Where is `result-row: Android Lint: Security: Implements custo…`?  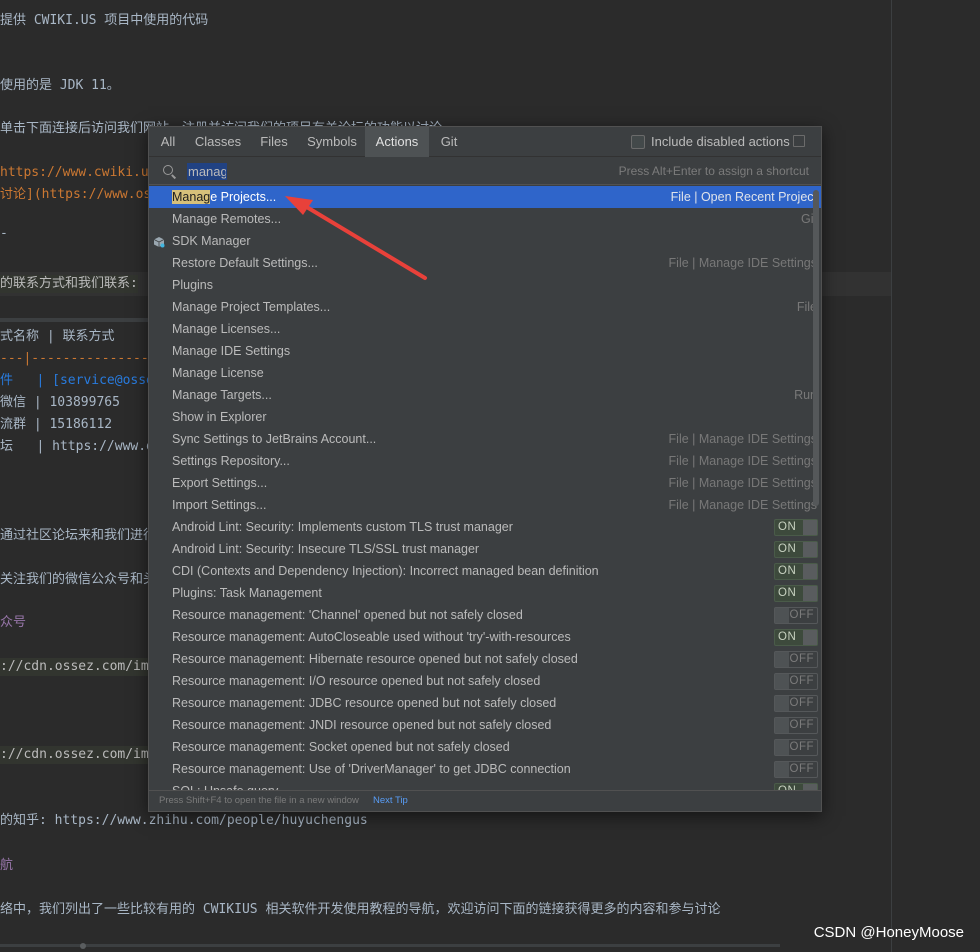
result-row: Android Lint: Security: Implements custo… is located at coordinates (485, 527).